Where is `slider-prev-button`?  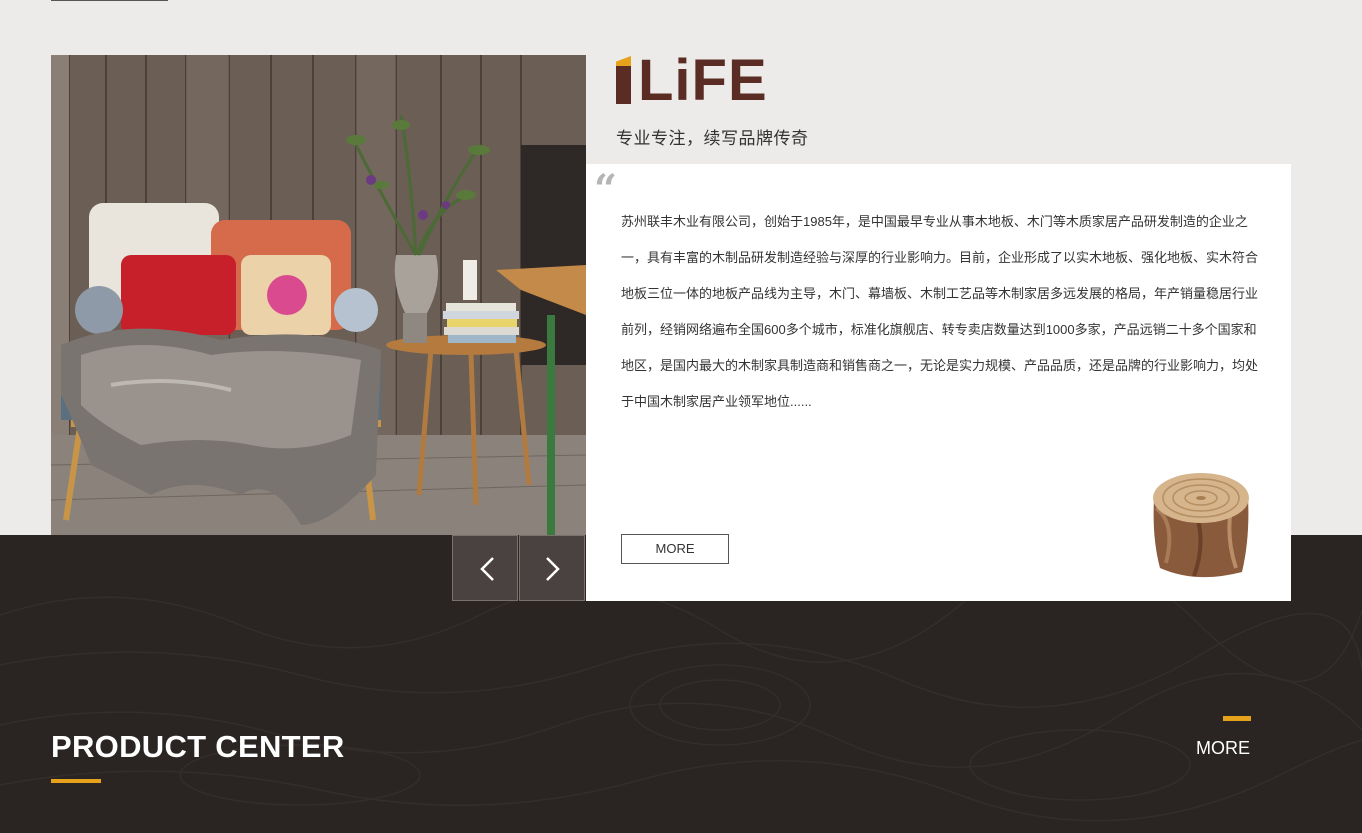
slider-prev-button is located at coordinates (485, 568).